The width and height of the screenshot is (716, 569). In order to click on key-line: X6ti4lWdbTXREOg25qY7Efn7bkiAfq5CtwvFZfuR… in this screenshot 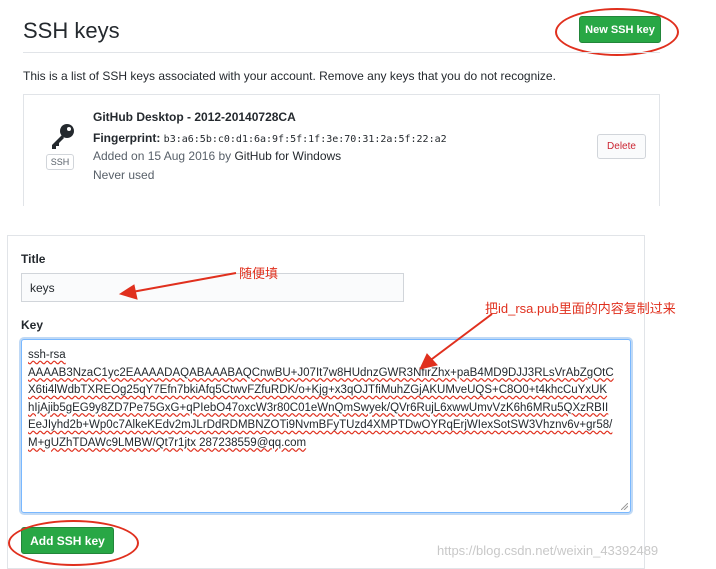, I will do `click(318, 390)`.